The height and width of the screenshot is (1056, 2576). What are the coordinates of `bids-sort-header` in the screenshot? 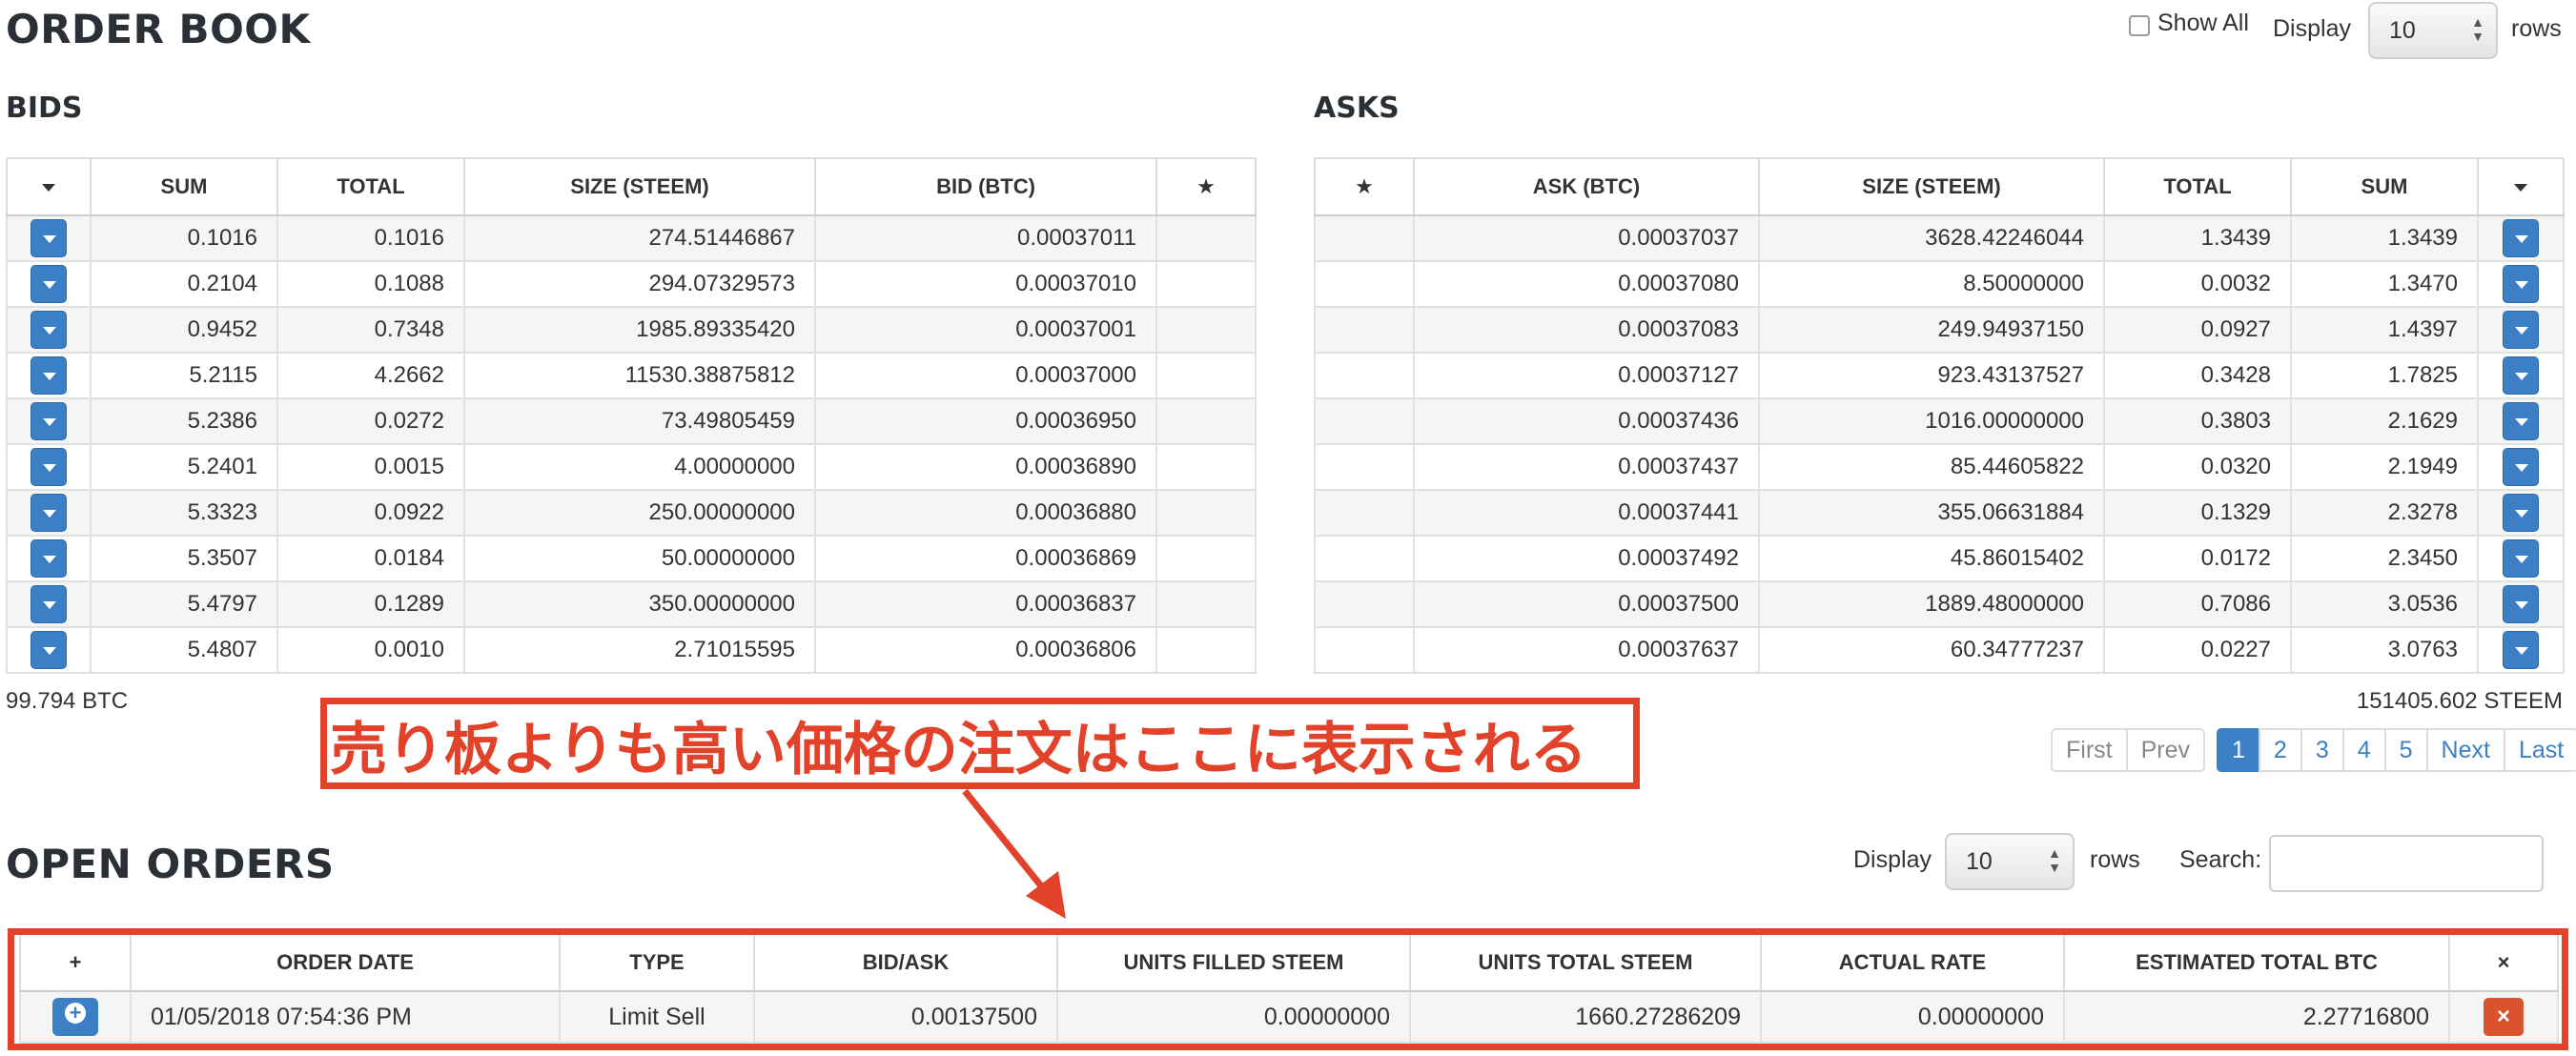 It's located at (49, 186).